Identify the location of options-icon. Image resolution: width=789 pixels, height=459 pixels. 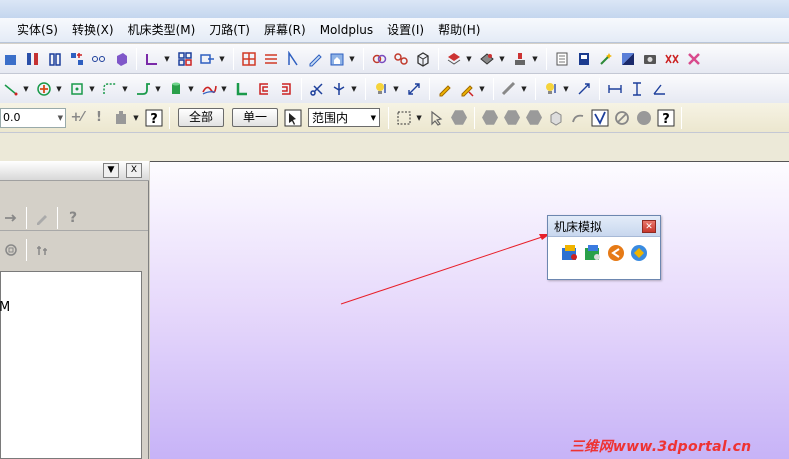
(639, 253).